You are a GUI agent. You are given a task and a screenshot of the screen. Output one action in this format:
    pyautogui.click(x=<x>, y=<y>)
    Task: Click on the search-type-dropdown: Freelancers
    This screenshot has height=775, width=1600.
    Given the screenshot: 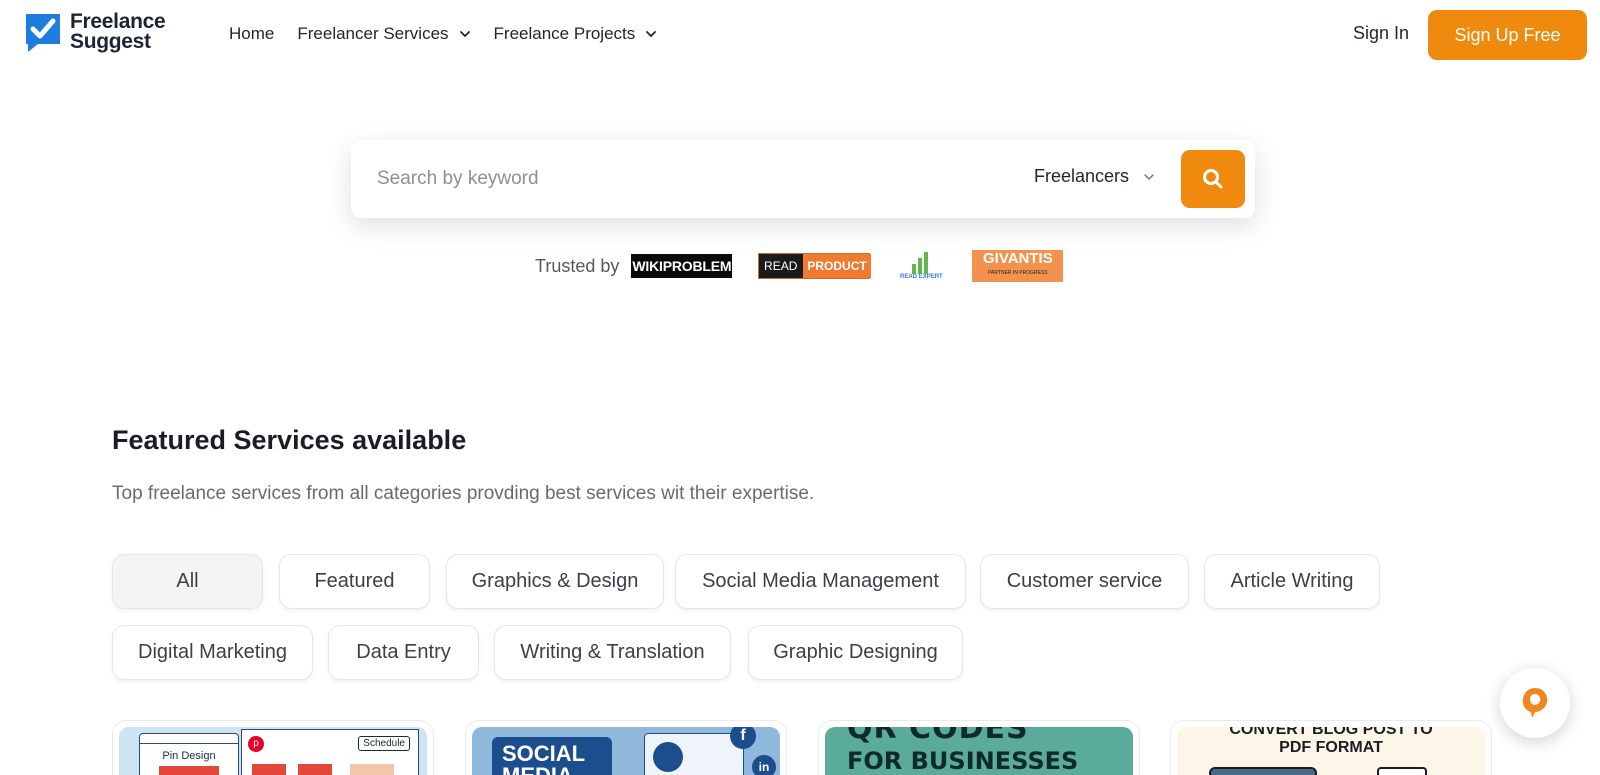 What is the action you would take?
    pyautogui.click(x=1094, y=176)
    